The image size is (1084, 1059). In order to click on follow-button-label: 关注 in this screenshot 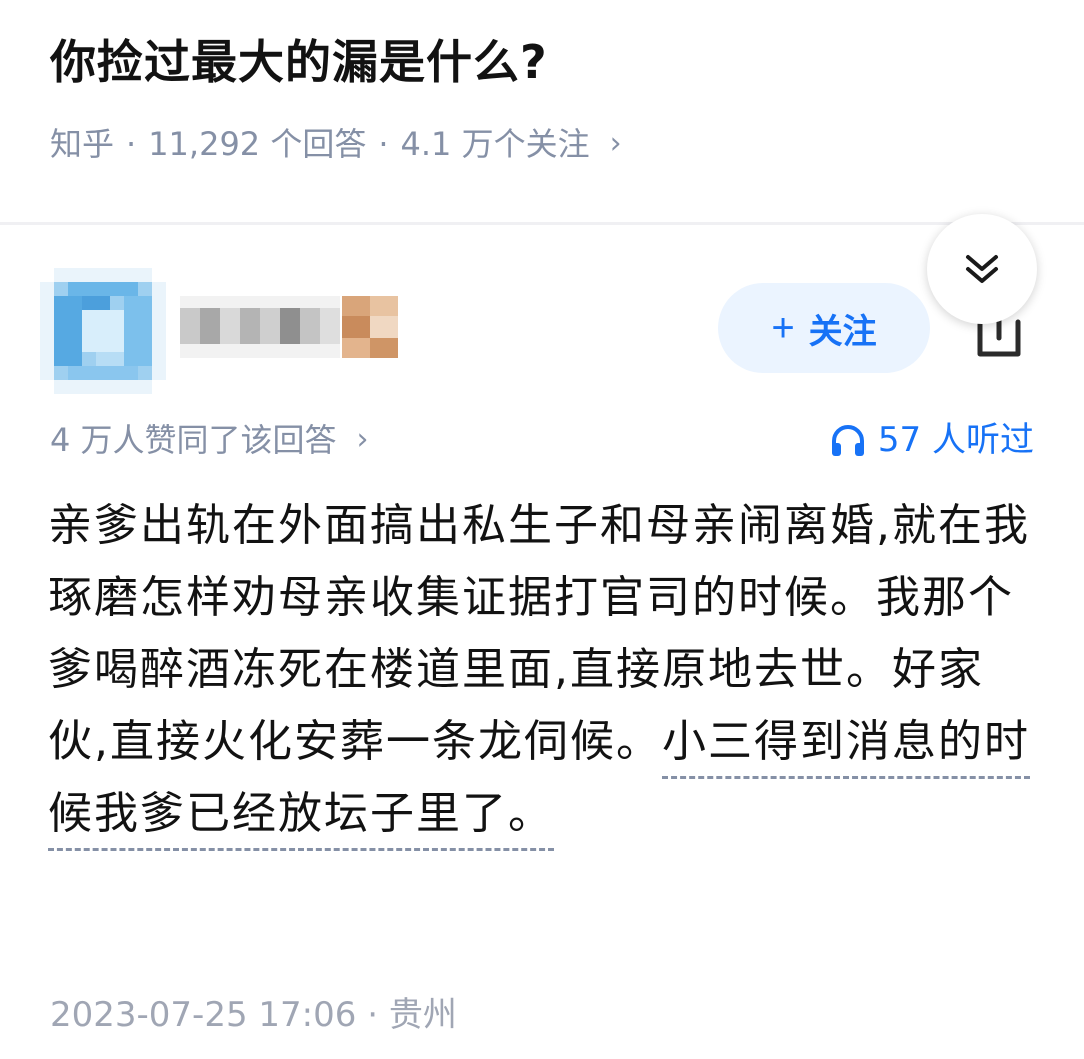, I will do `click(842, 331)`.